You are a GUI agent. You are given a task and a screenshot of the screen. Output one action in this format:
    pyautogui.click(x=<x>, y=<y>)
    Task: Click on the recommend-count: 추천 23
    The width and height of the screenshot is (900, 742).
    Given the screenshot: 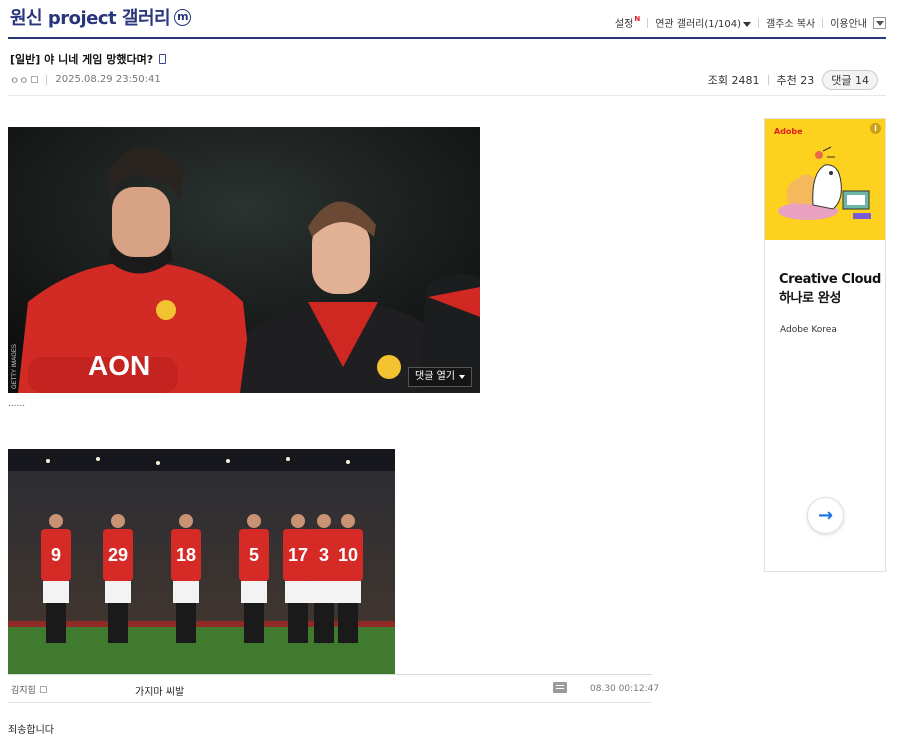 What is the action you would take?
    pyautogui.click(x=795, y=80)
    